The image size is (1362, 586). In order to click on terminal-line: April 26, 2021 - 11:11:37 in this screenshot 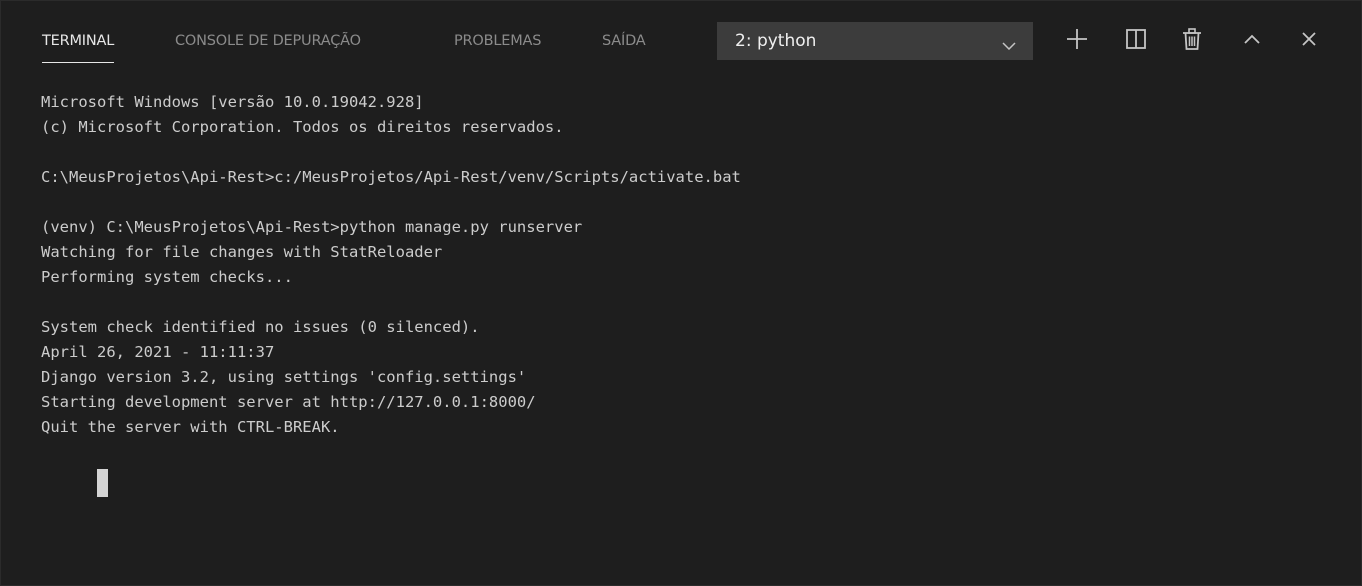, I will do `click(158, 352)`.